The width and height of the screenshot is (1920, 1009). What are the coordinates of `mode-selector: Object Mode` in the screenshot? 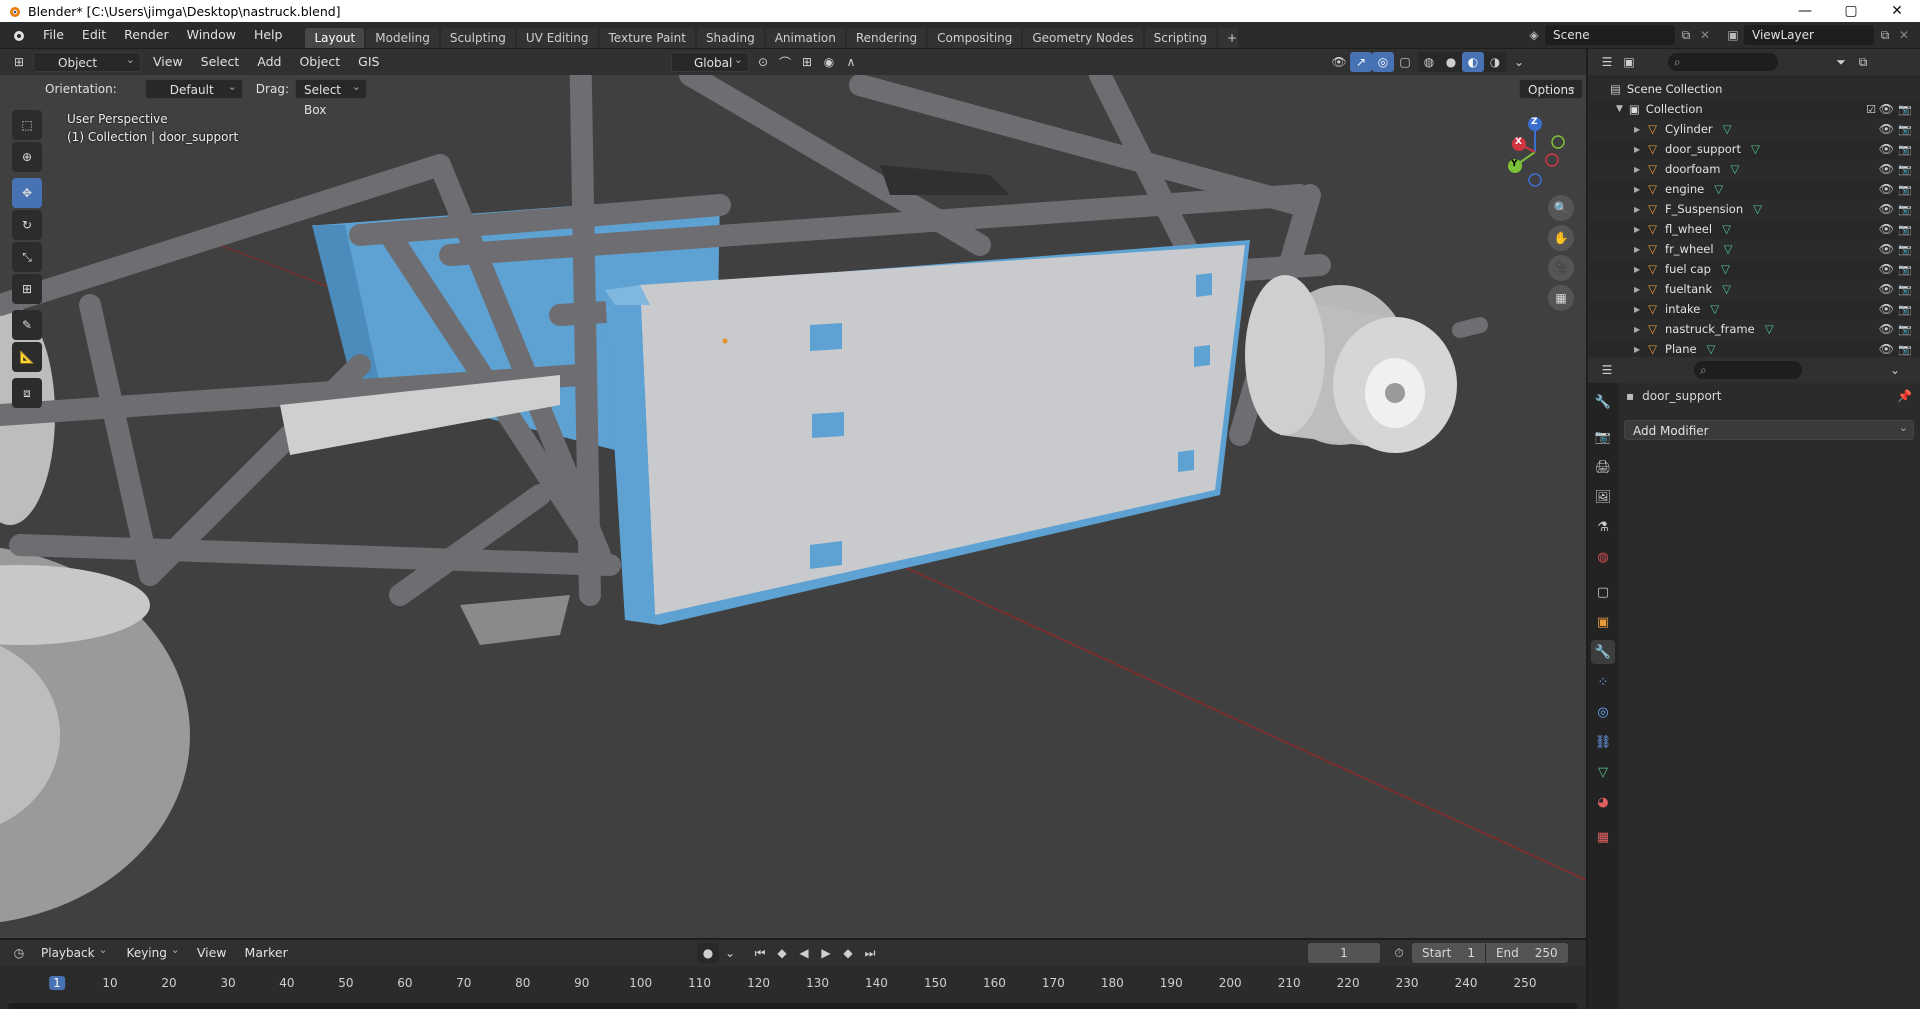 It's located at (87, 70).